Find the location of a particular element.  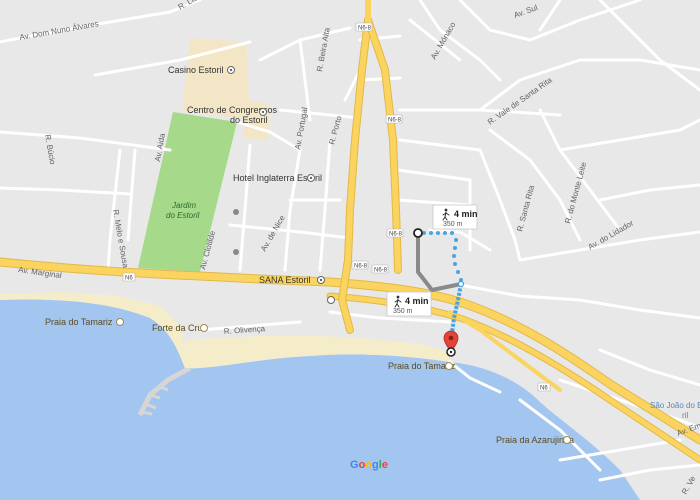

svg-text: São João do Esto is located at coordinates (675, 405).